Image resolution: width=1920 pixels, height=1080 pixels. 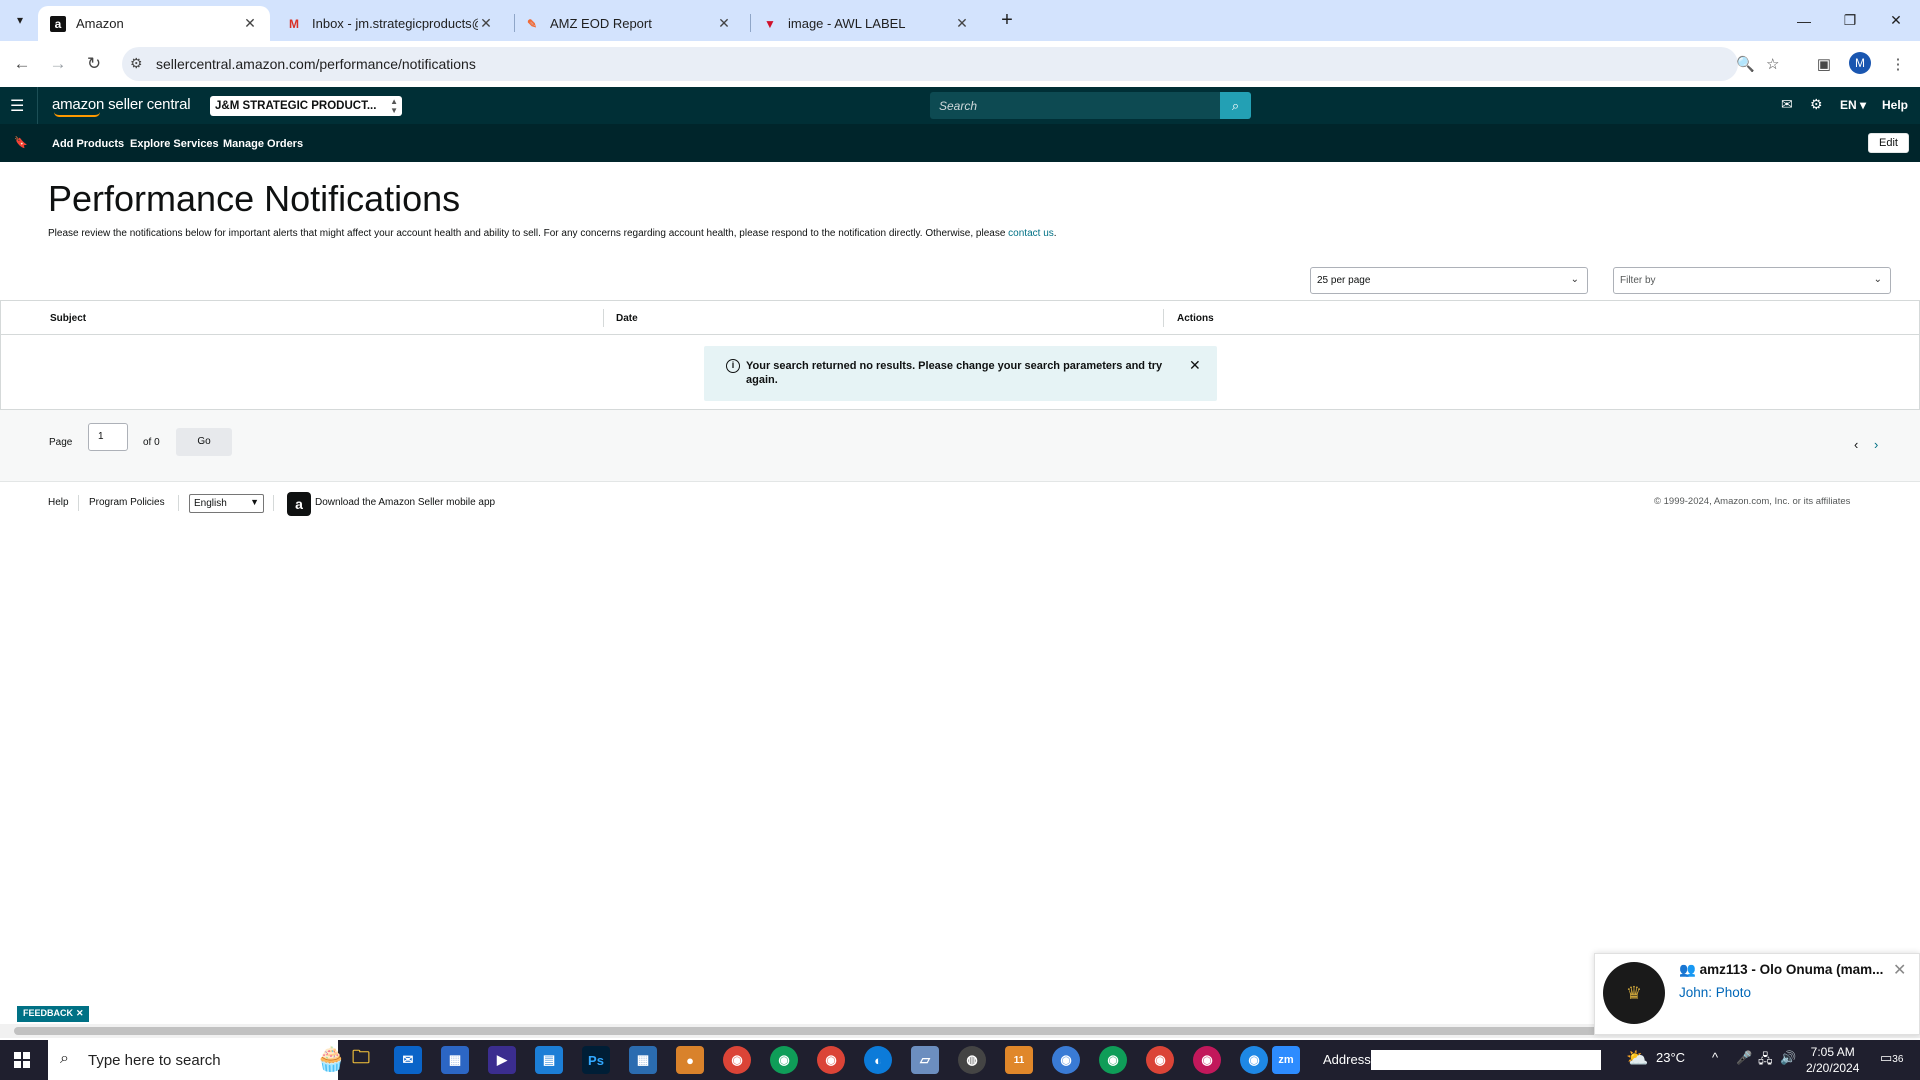 What do you see at coordinates (737, 1060) in the screenshot?
I see `chrome-icon: ◉` at bounding box center [737, 1060].